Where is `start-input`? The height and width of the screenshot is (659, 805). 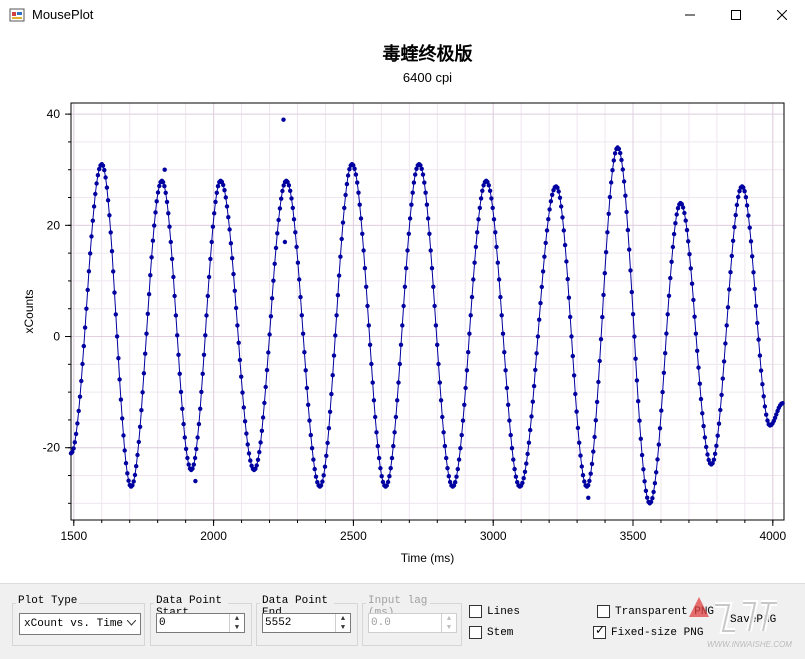
start-input is located at coordinates (194, 623).